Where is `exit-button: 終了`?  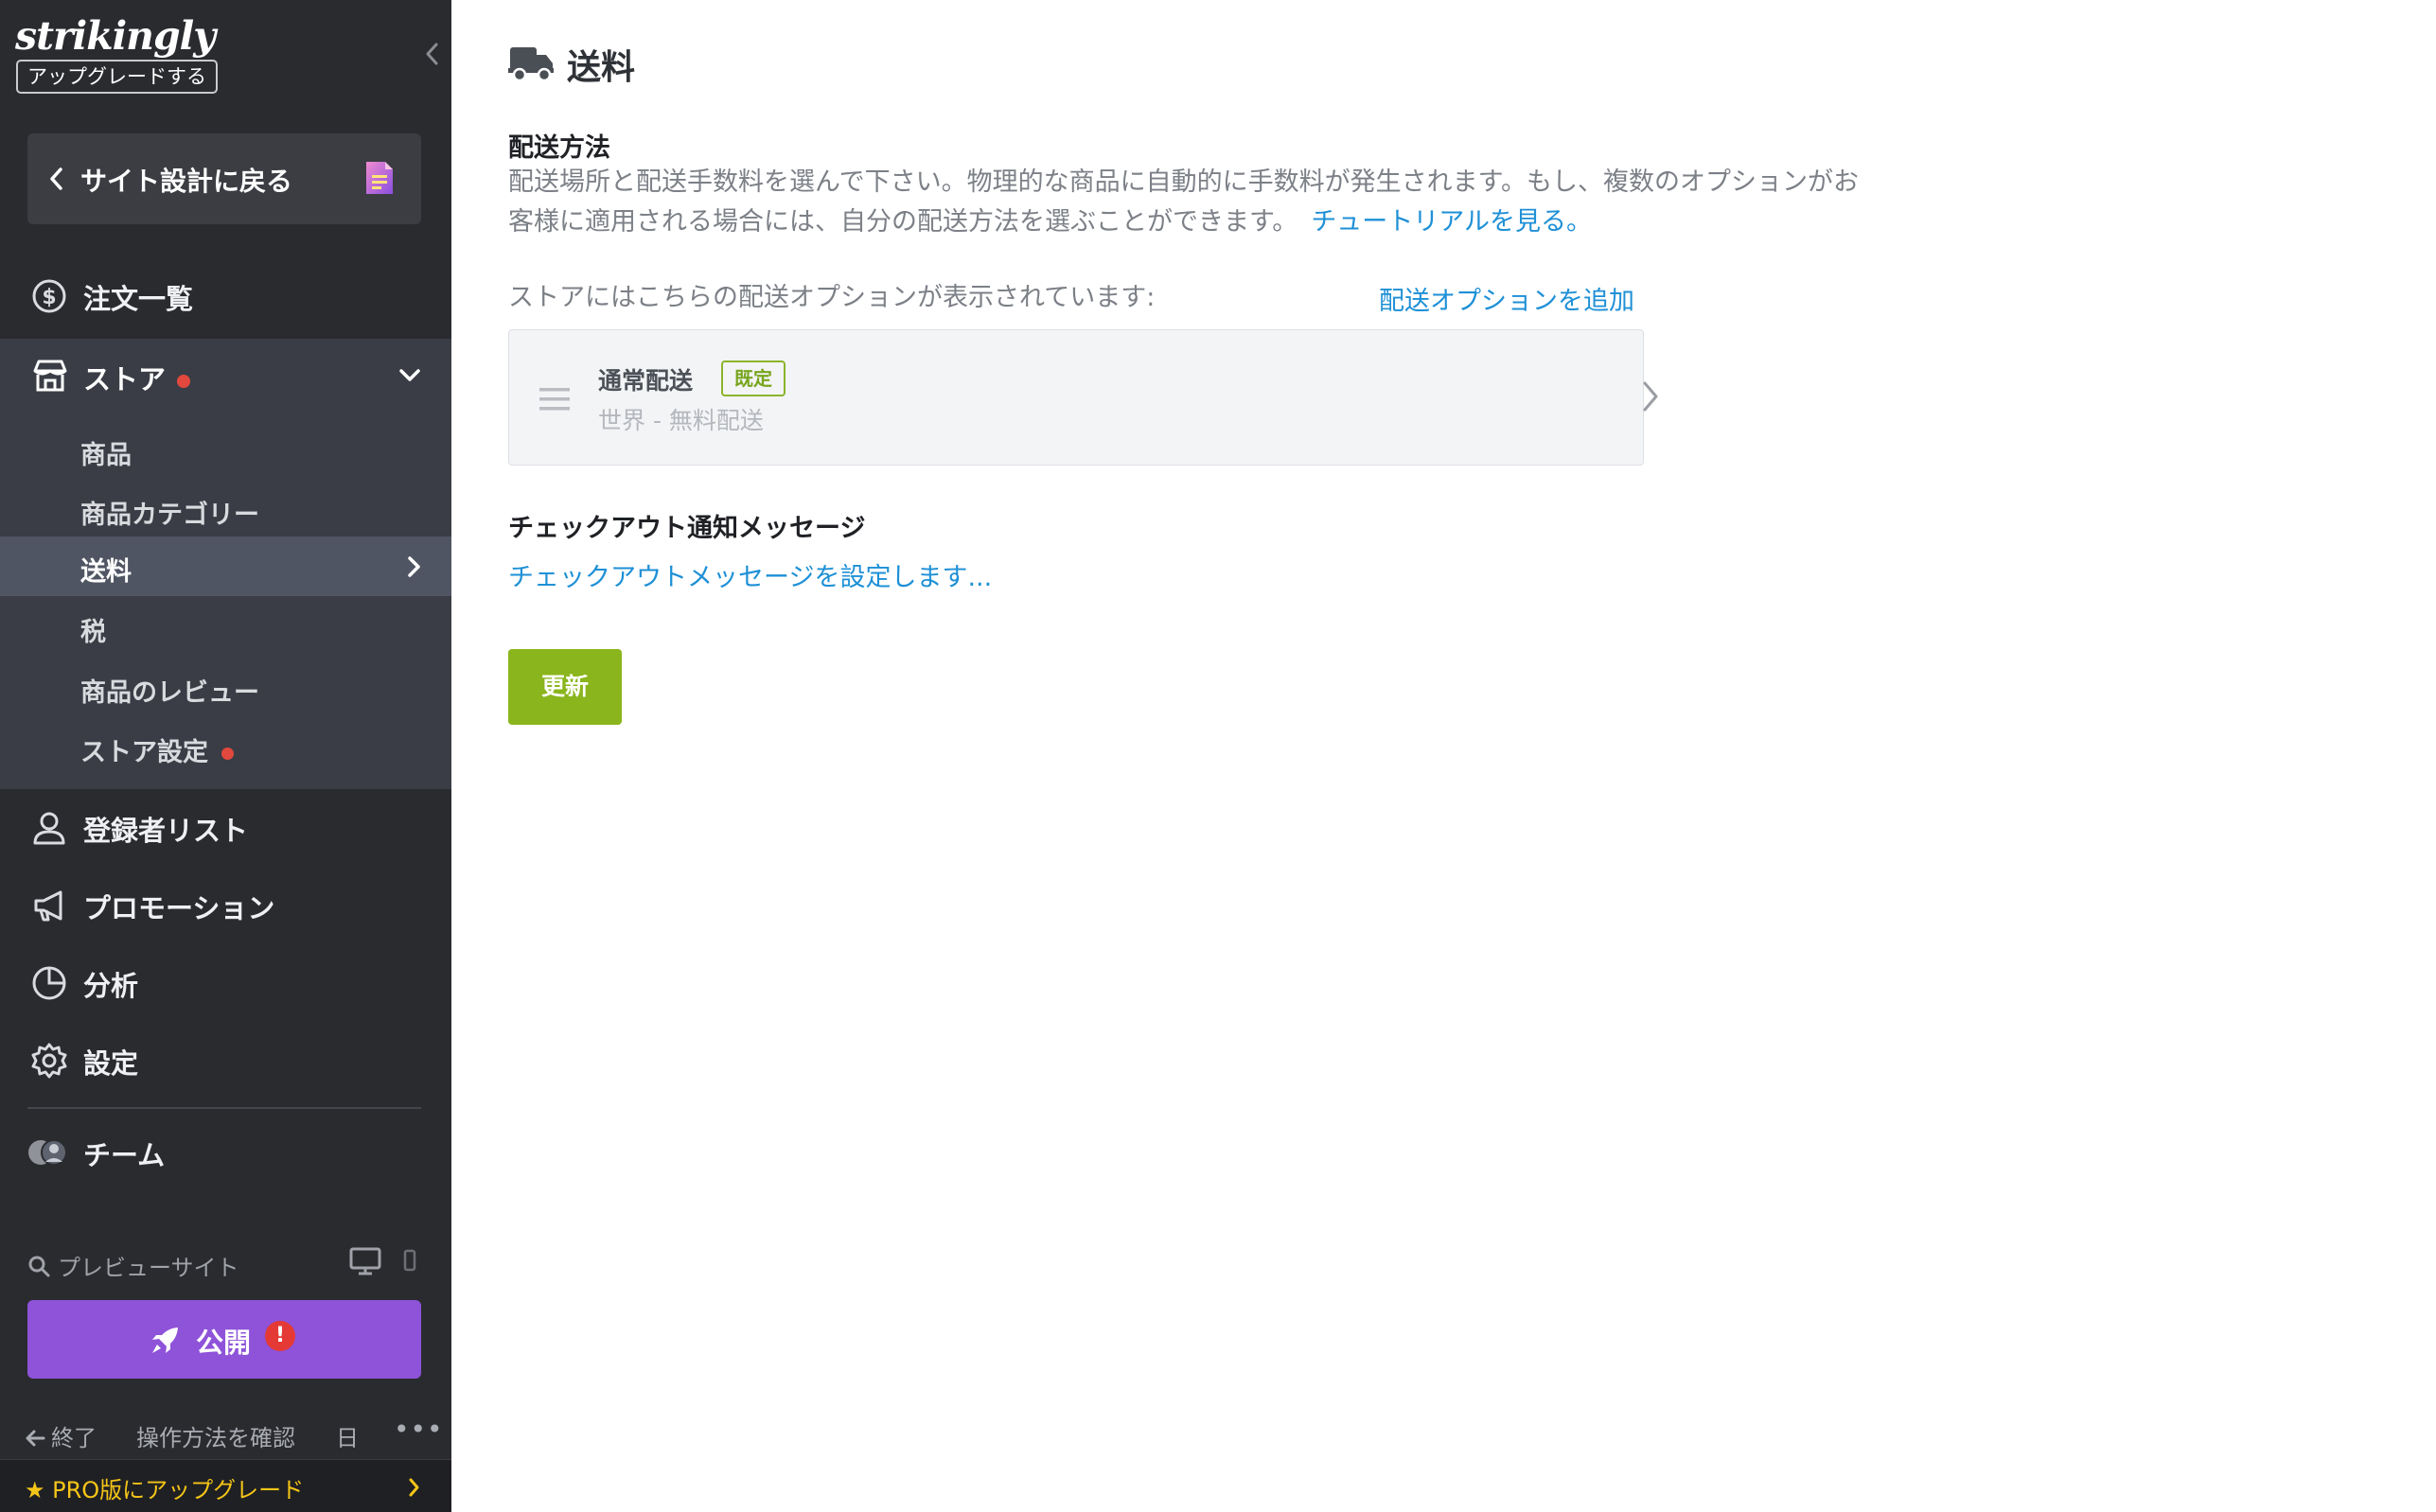
exit-button: 終了 is located at coordinates (61, 1435).